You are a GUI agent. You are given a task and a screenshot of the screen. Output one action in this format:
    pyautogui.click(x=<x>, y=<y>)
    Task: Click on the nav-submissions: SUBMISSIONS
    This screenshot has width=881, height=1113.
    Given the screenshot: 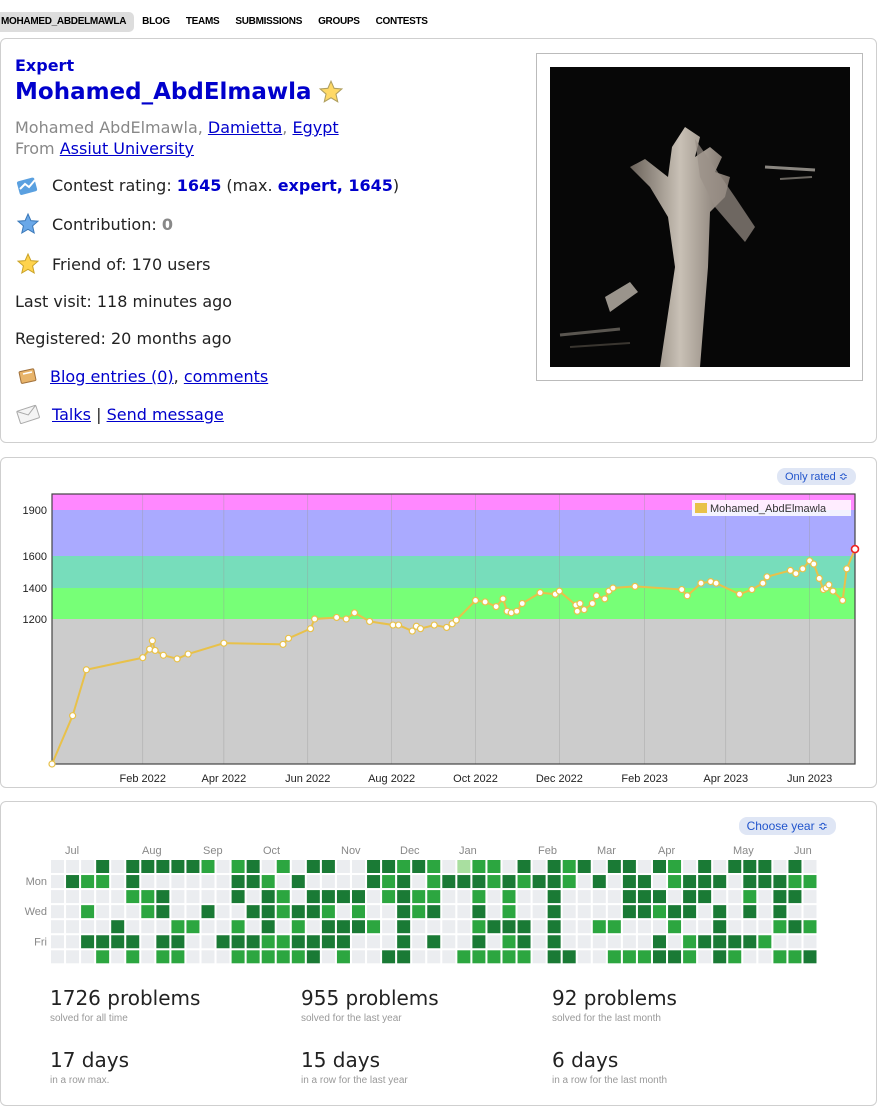 What is the action you would take?
    pyautogui.click(x=268, y=22)
    